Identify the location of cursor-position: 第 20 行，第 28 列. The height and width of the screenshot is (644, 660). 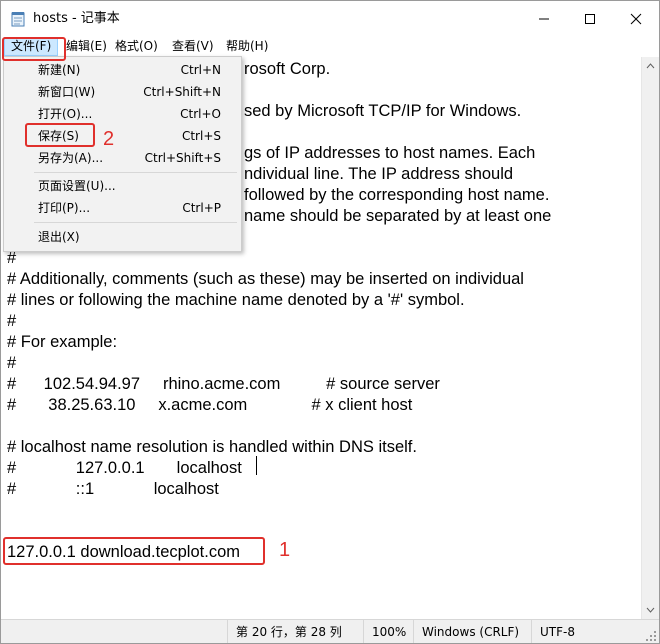
(295, 631).